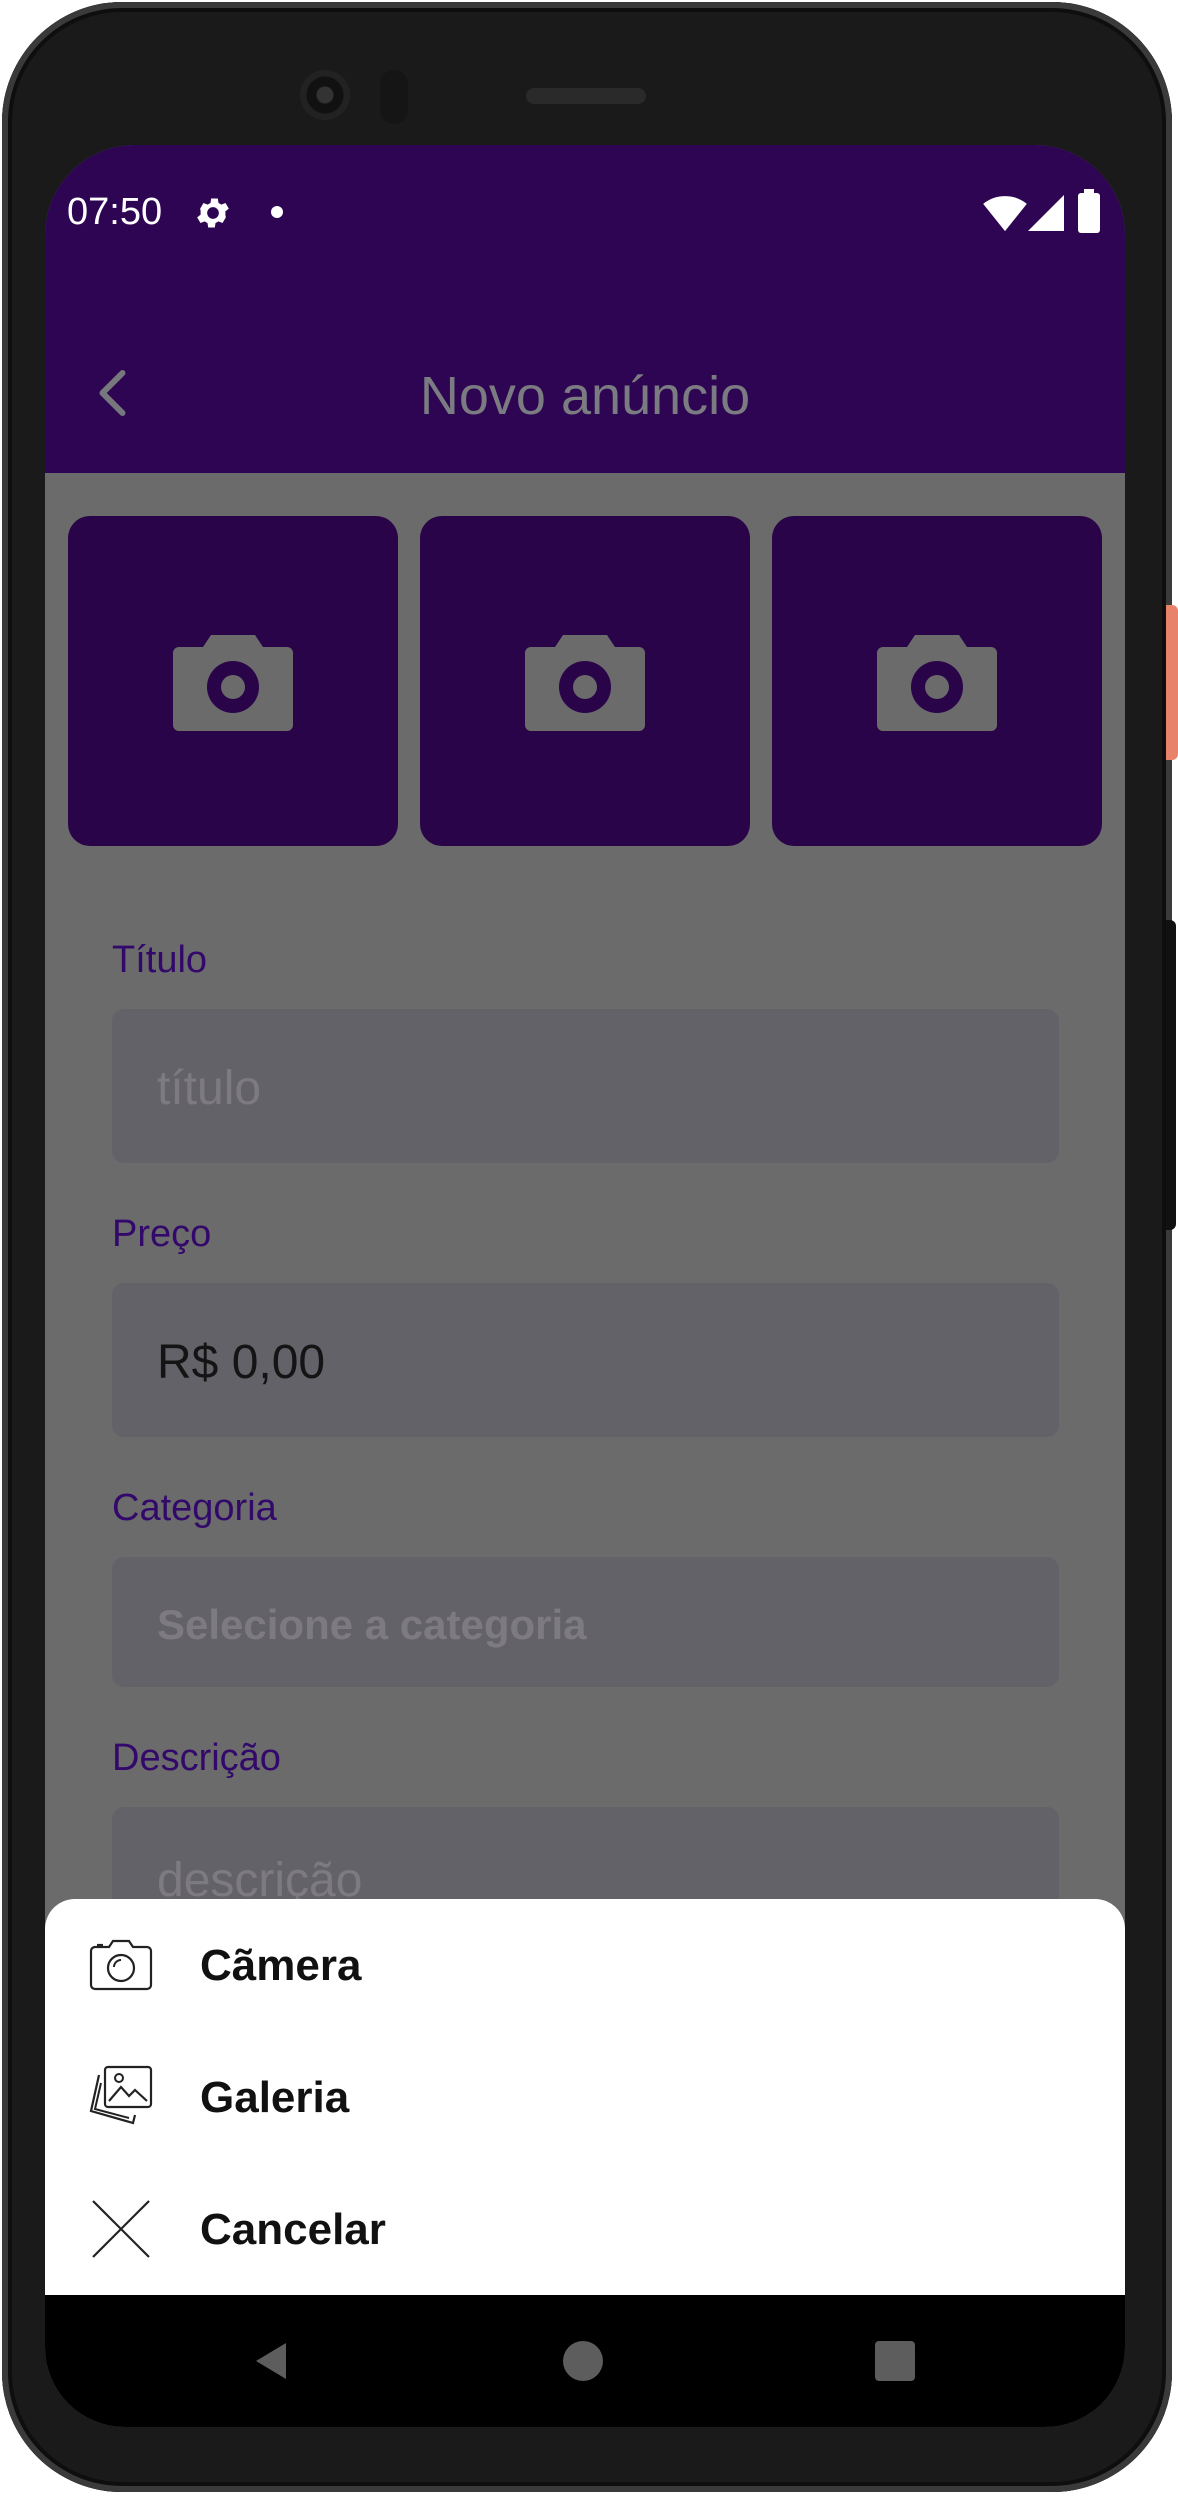 The width and height of the screenshot is (1178, 2498). Describe the element at coordinates (194, 1508) in the screenshot. I see `category-label: Categoria` at that location.